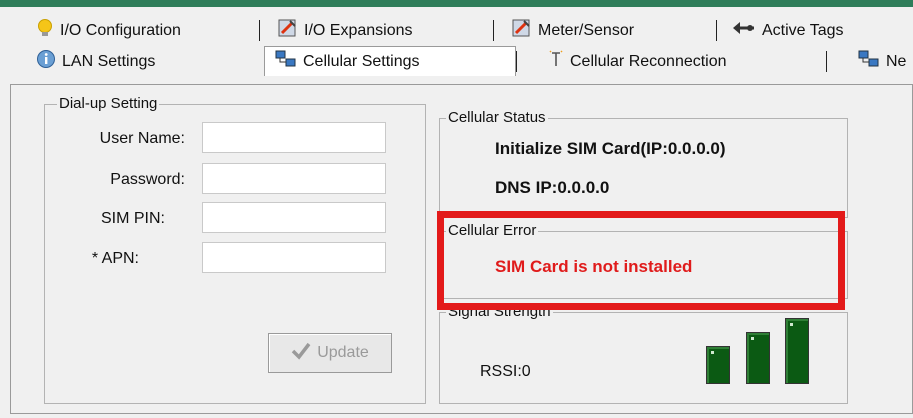 The width and height of the screenshot is (913, 418). What do you see at coordinates (358, 30) in the screenshot?
I see `tab-label: I/O Expansions` at bounding box center [358, 30].